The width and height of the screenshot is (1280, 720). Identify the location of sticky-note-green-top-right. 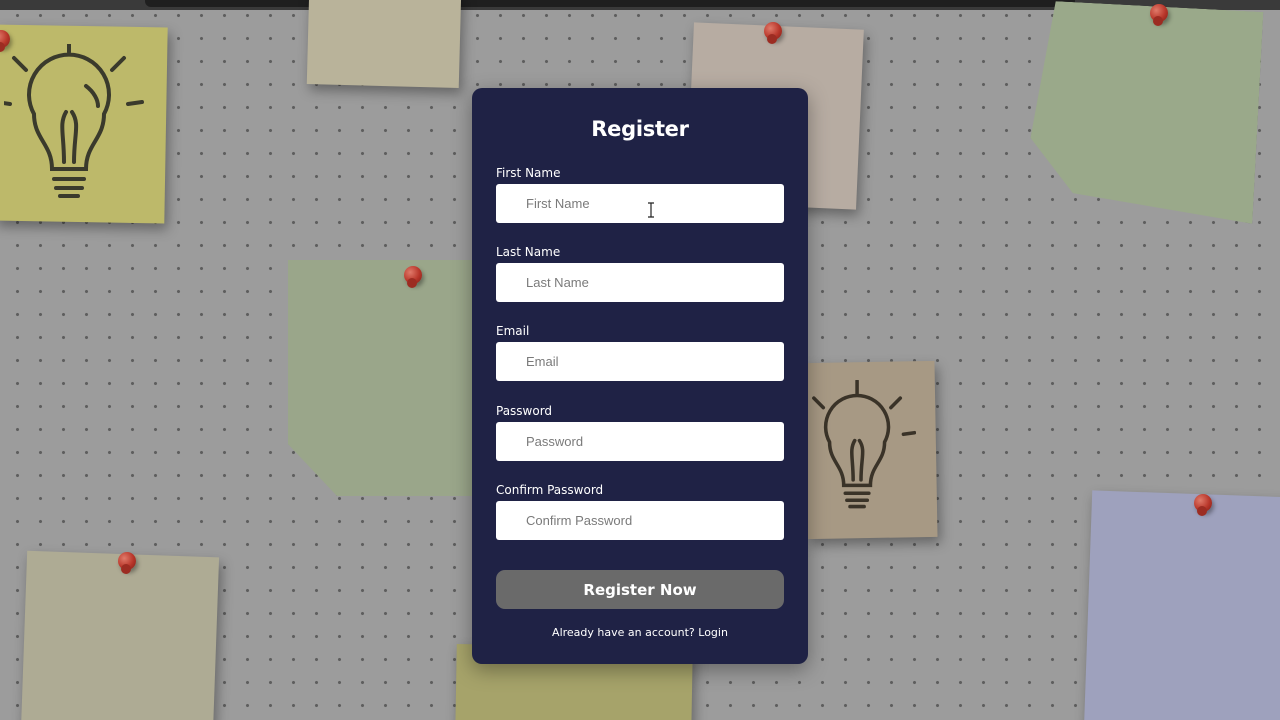
(1145, 112).